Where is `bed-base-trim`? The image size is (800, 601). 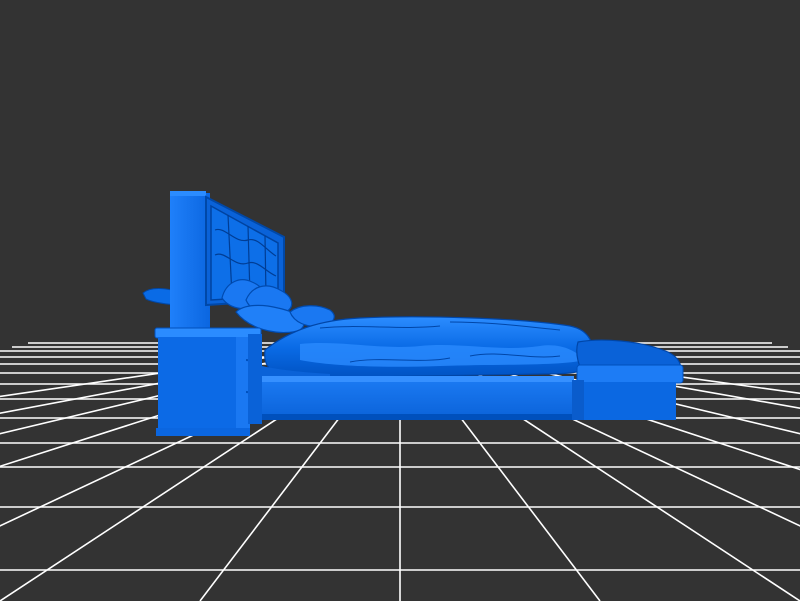 bed-base-trim is located at coordinates (418, 379).